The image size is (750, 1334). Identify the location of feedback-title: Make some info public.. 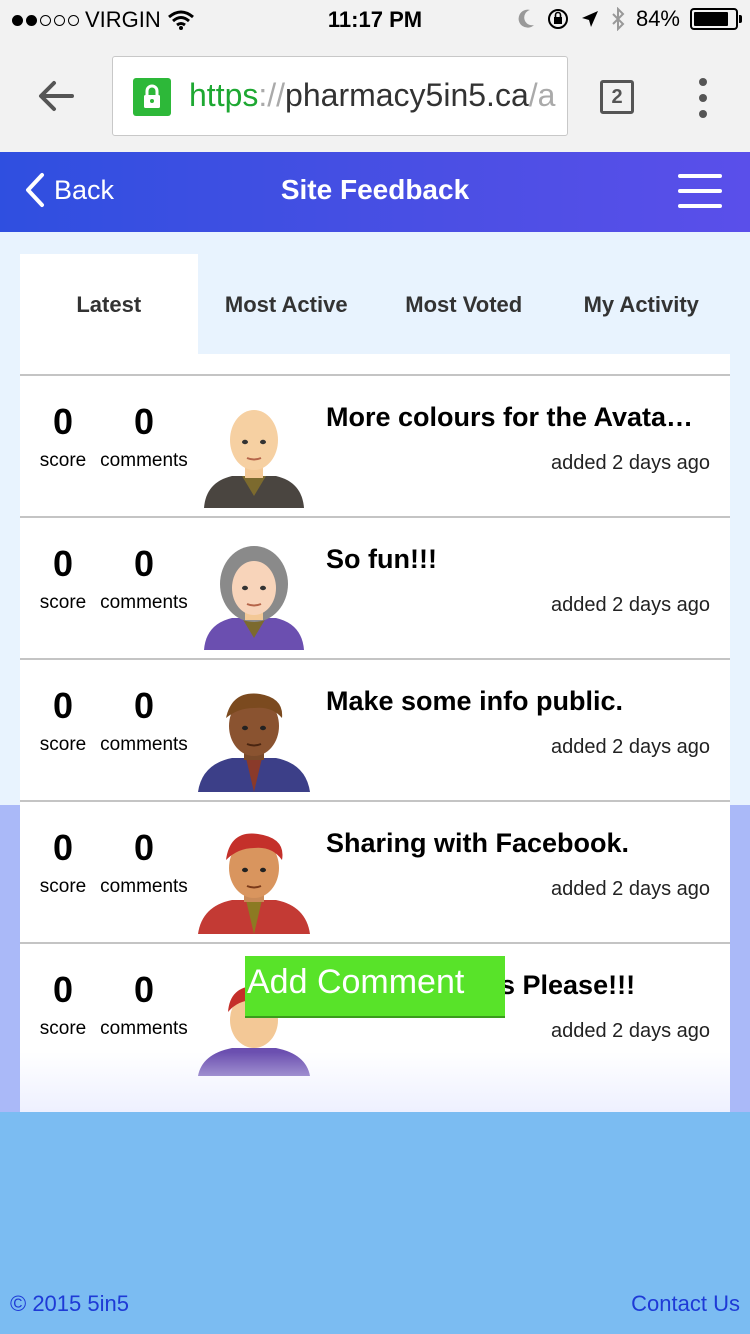
(520, 701).